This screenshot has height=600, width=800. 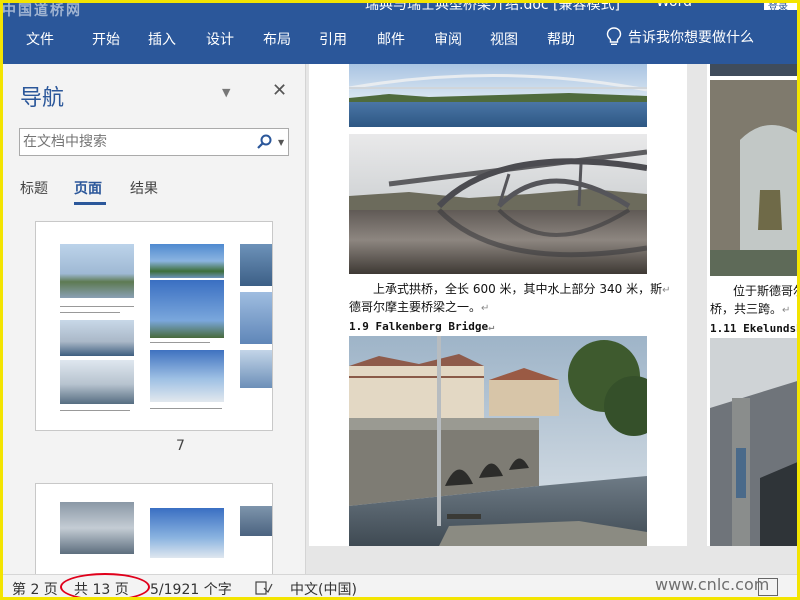 What do you see at coordinates (323, 589) in the screenshot?
I see `language-indicator: 中文(中国)` at bounding box center [323, 589].